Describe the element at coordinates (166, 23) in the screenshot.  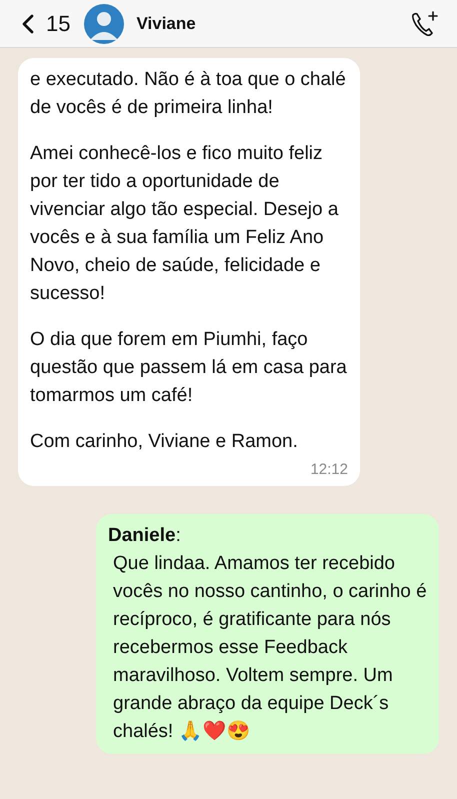
I see `contact-name: Viviane` at that location.